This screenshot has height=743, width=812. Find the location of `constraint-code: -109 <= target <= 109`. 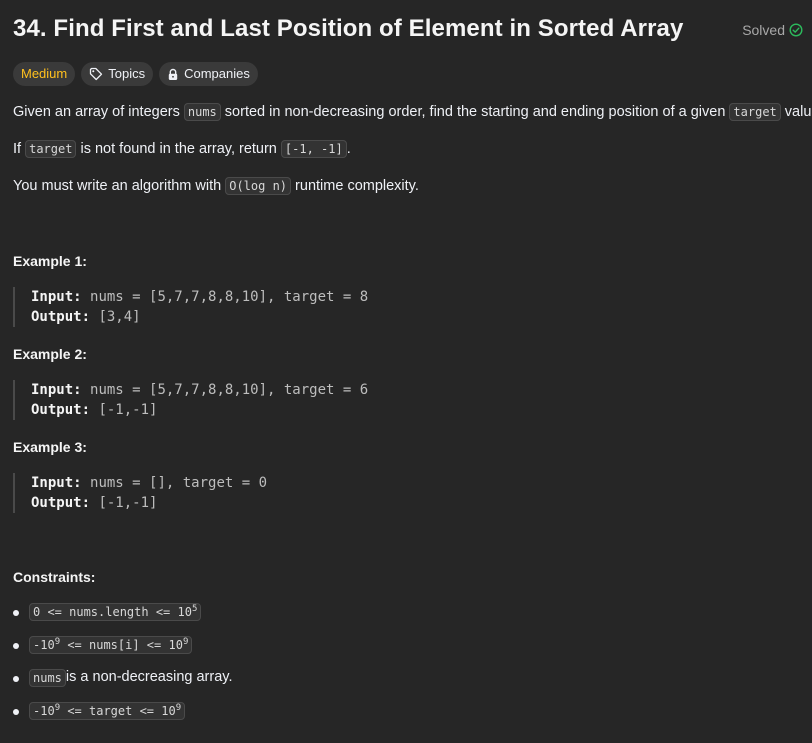

constraint-code: -109 <= target <= 109 is located at coordinates (107, 711).